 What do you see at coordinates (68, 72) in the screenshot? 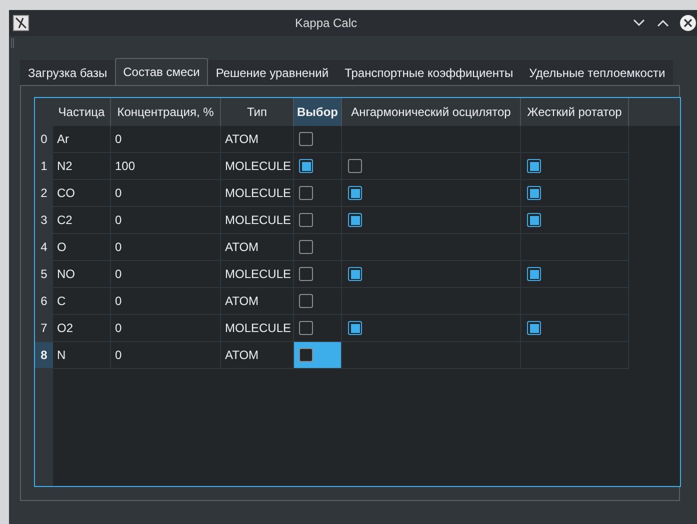
I see `tab: Загрузка базы` at bounding box center [68, 72].